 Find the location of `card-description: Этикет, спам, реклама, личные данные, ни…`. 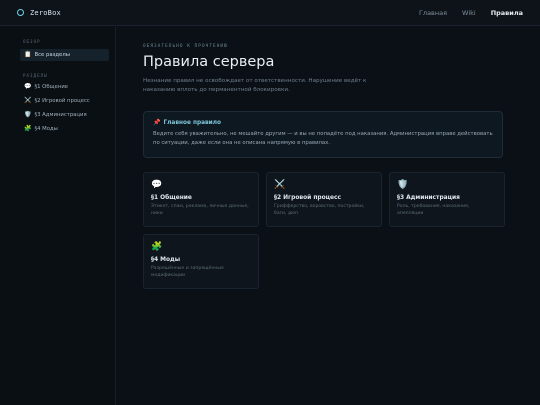

card-description: Этикет, спам, реклама, личные данные, ни… is located at coordinates (200, 210).